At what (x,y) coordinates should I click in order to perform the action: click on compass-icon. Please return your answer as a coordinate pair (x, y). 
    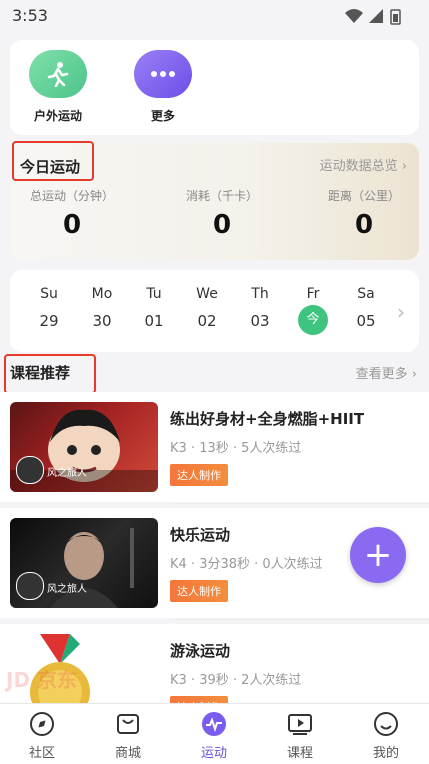
    Looking at the image, I should click on (42, 724).